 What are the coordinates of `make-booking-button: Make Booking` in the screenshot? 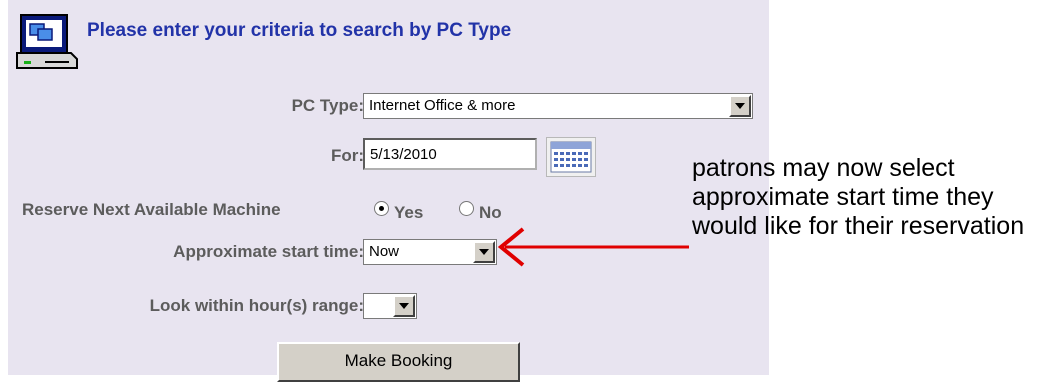 It's located at (398, 362).